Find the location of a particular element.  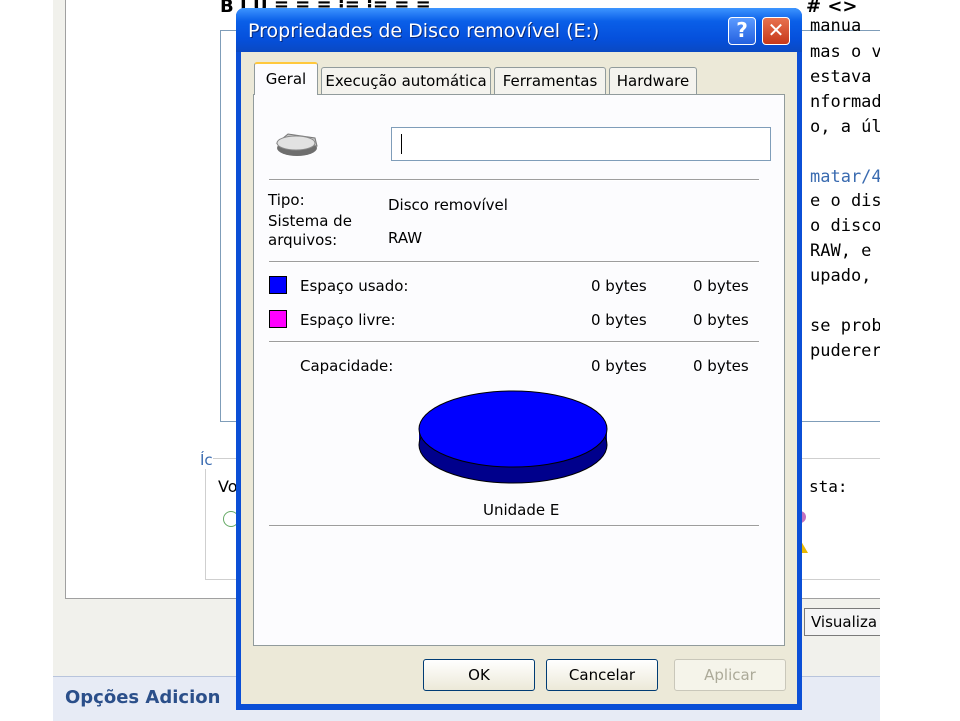

text-caret is located at coordinates (401, 144).